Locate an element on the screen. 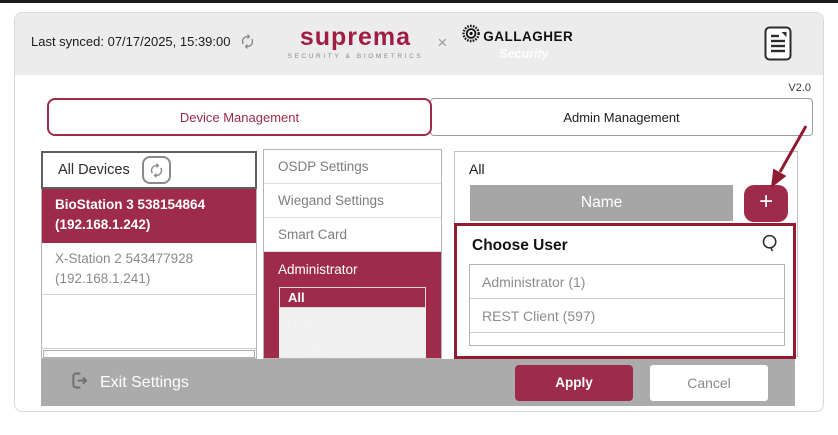  submenu-item-all: All is located at coordinates (352, 297).